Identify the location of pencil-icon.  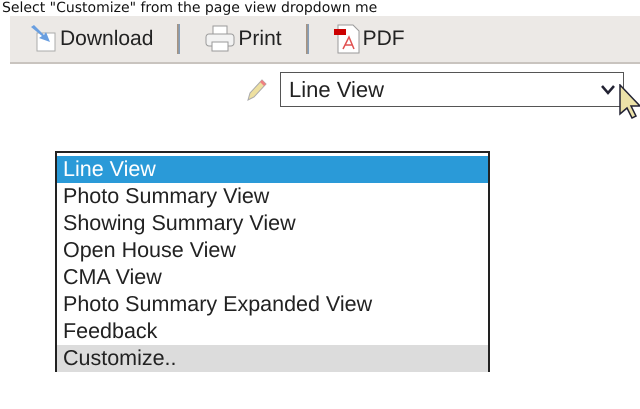
(257, 90).